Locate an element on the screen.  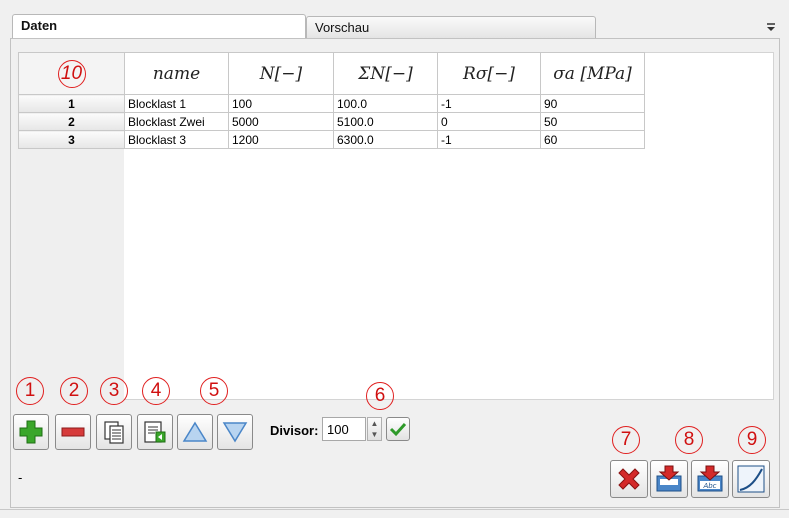
move-up-button is located at coordinates (195, 432).